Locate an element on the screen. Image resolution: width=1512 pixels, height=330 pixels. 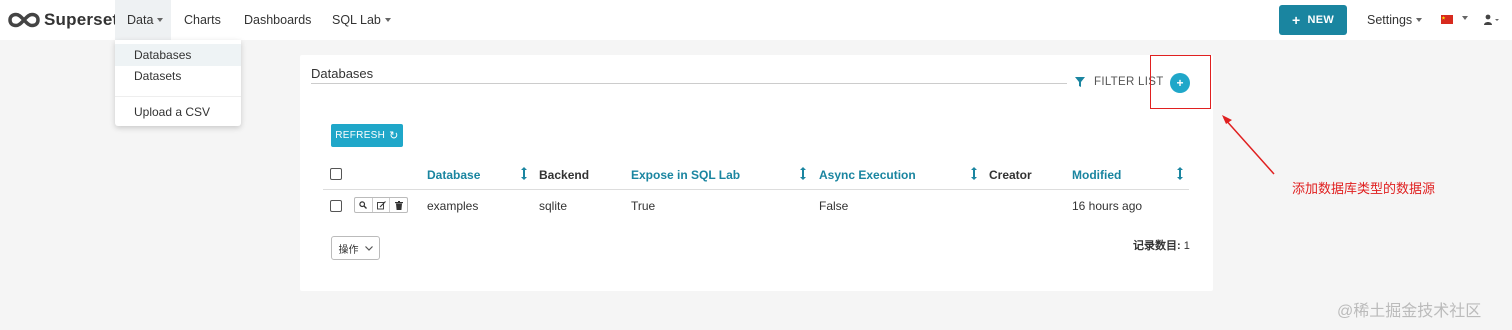
language-flag-icon is located at coordinates (1447, 19).